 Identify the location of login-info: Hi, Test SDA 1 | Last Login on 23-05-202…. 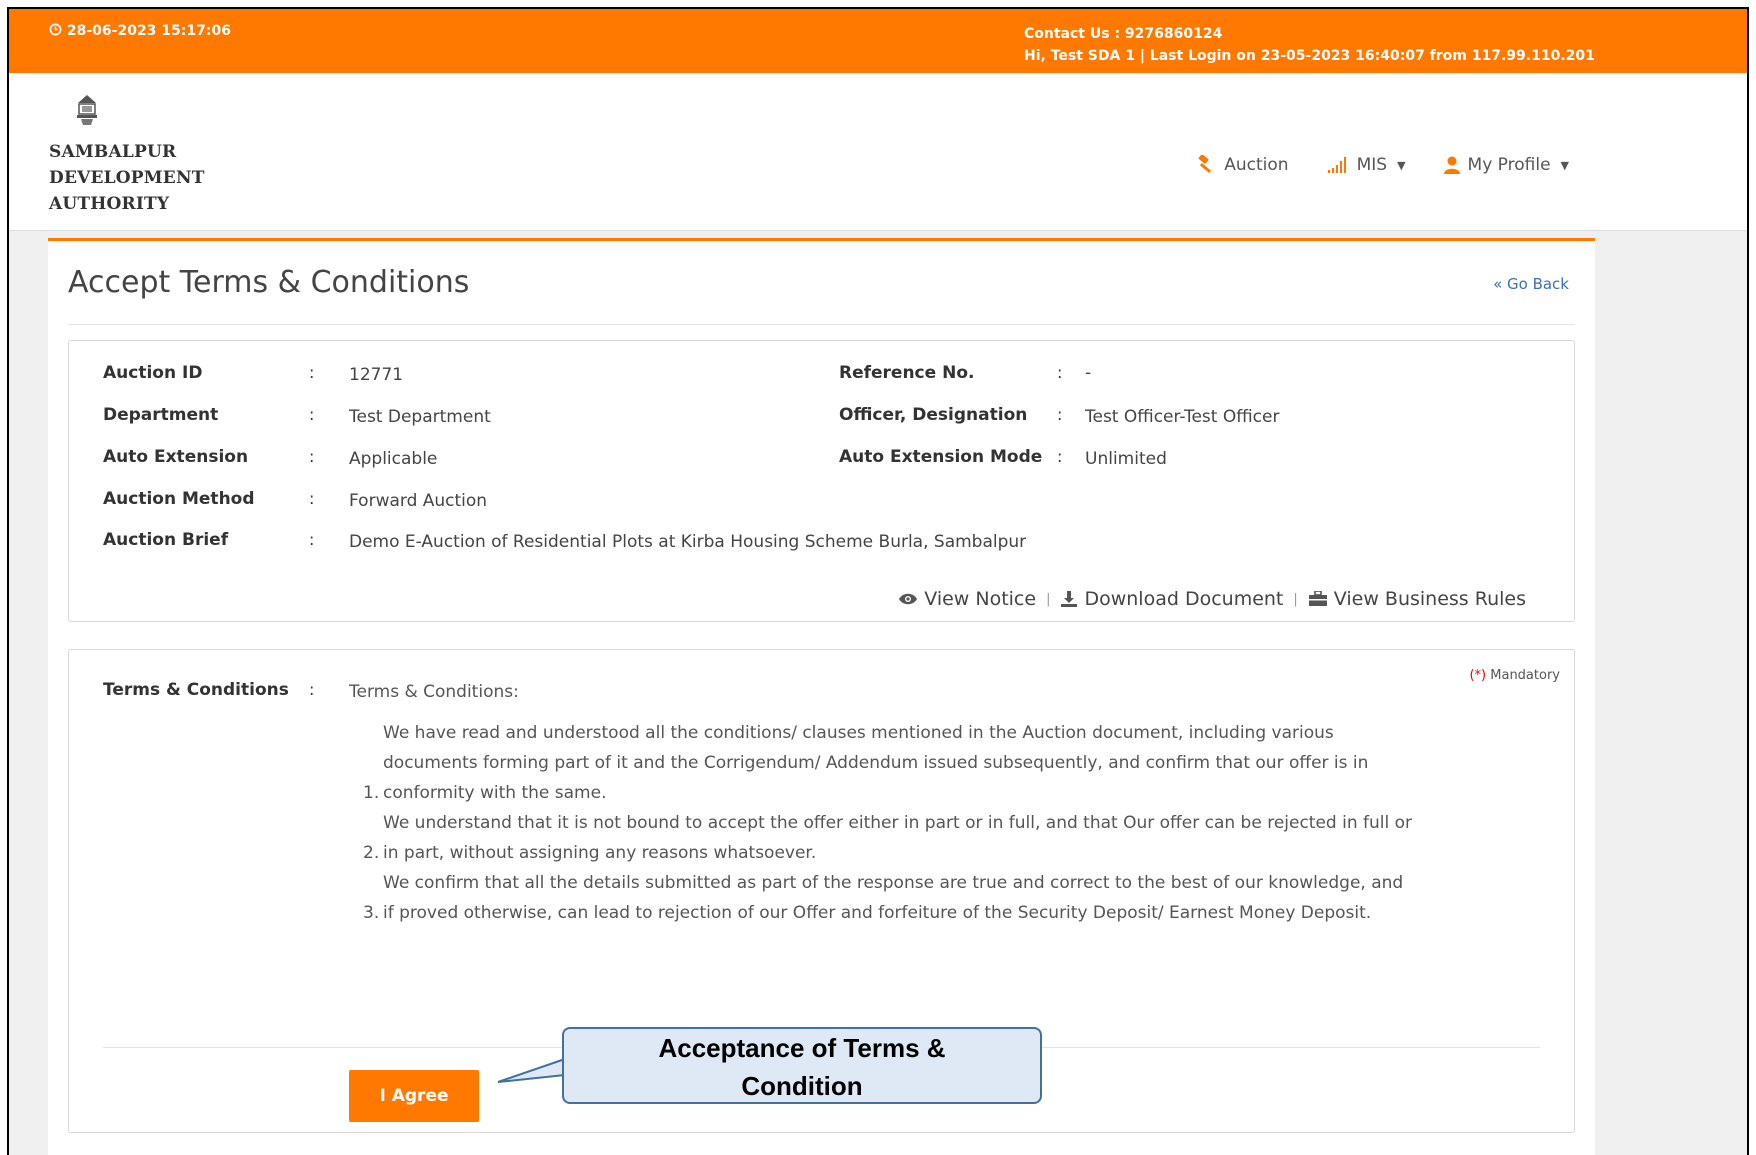
(1309, 56).